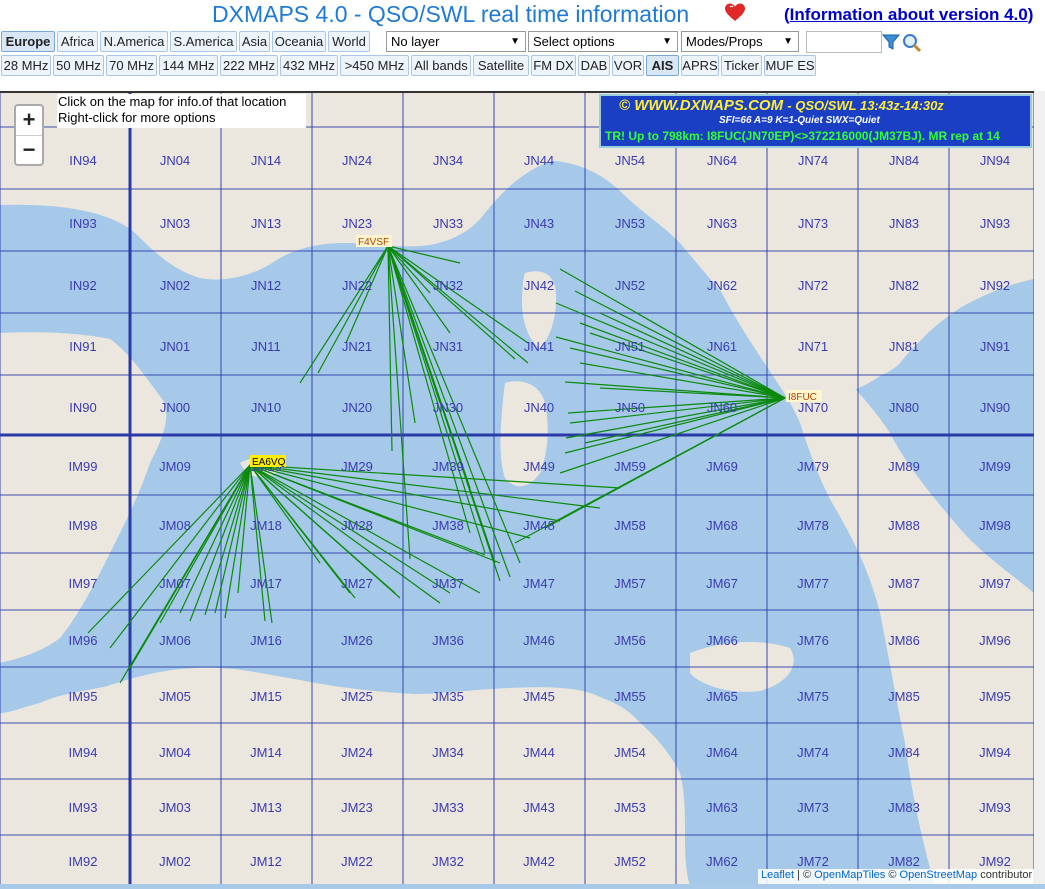 The width and height of the screenshot is (1045, 889). I want to click on region-tab-world: World, so click(349, 41).